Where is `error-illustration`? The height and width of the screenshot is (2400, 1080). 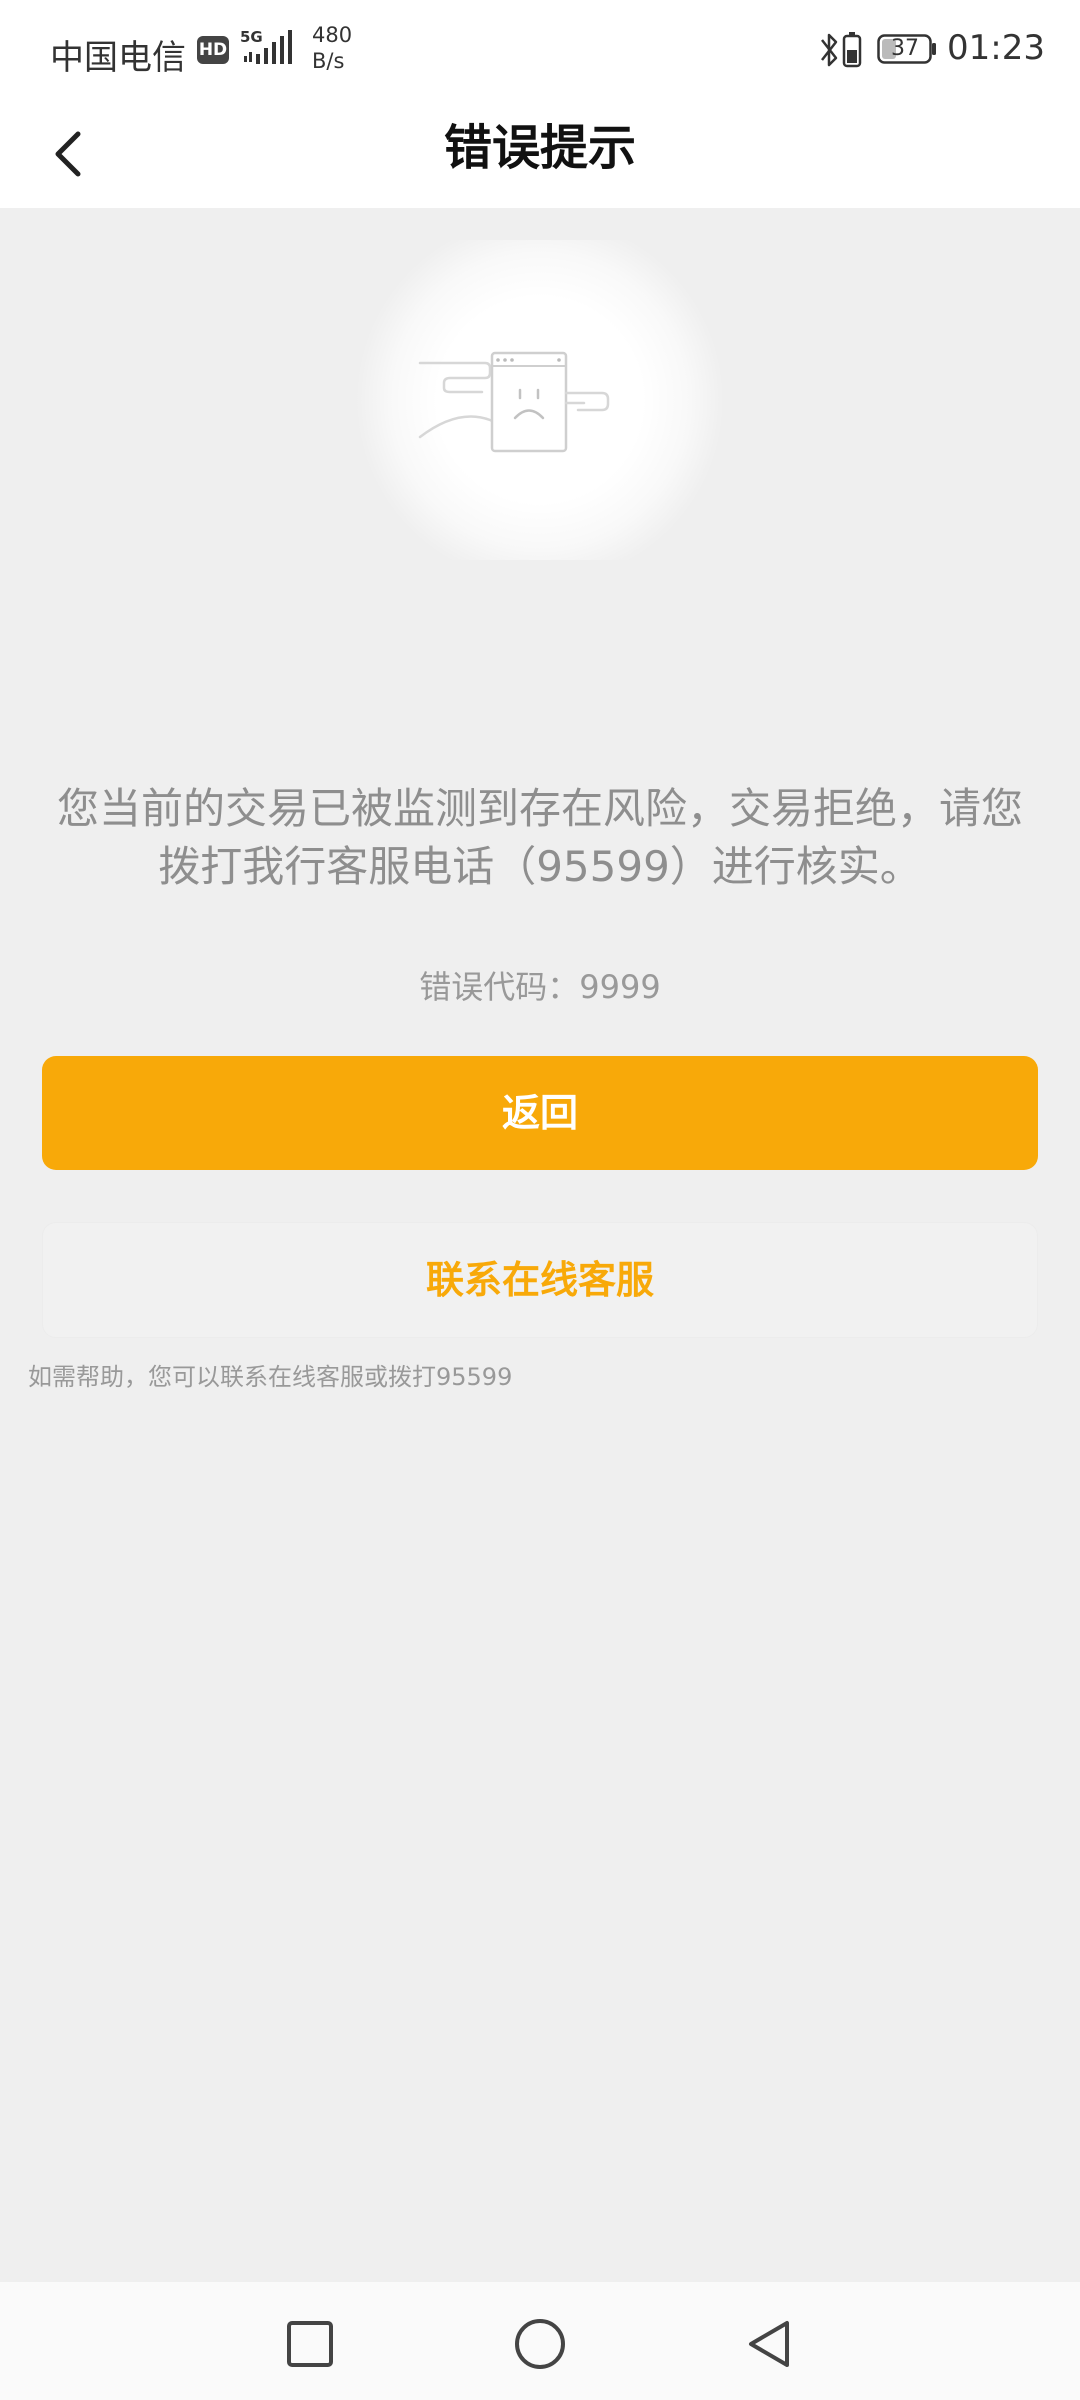
error-illustration is located at coordinates (540, 400).